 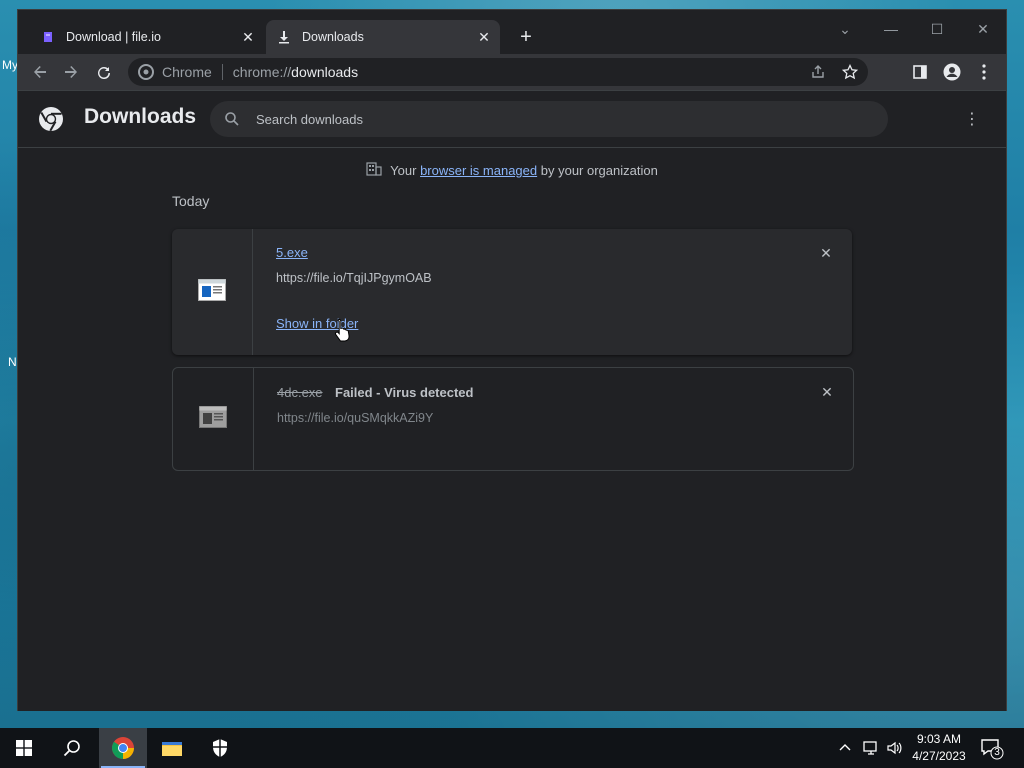 What do you see at coordinates (818, 72) in the screenshot?
I see `share-icon` at bounding box center [818, 72].